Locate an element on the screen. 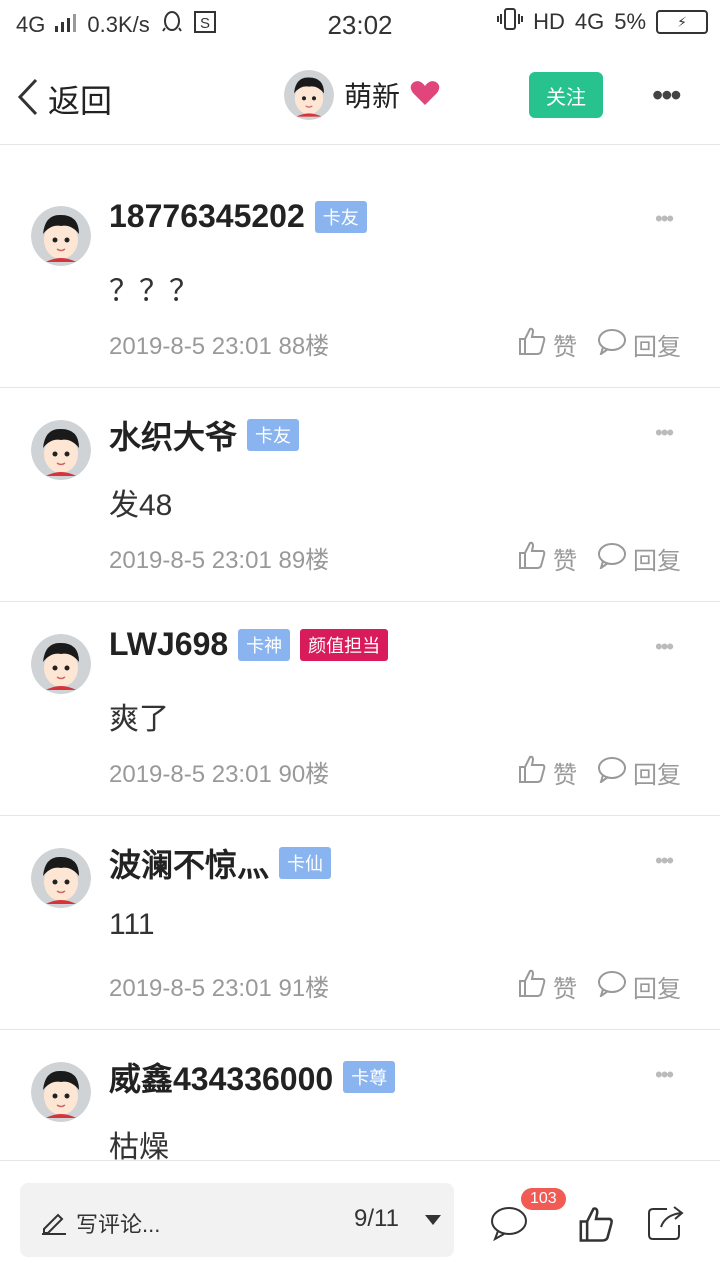  floor-number: 89楼 is located at coordinates (304, 560).